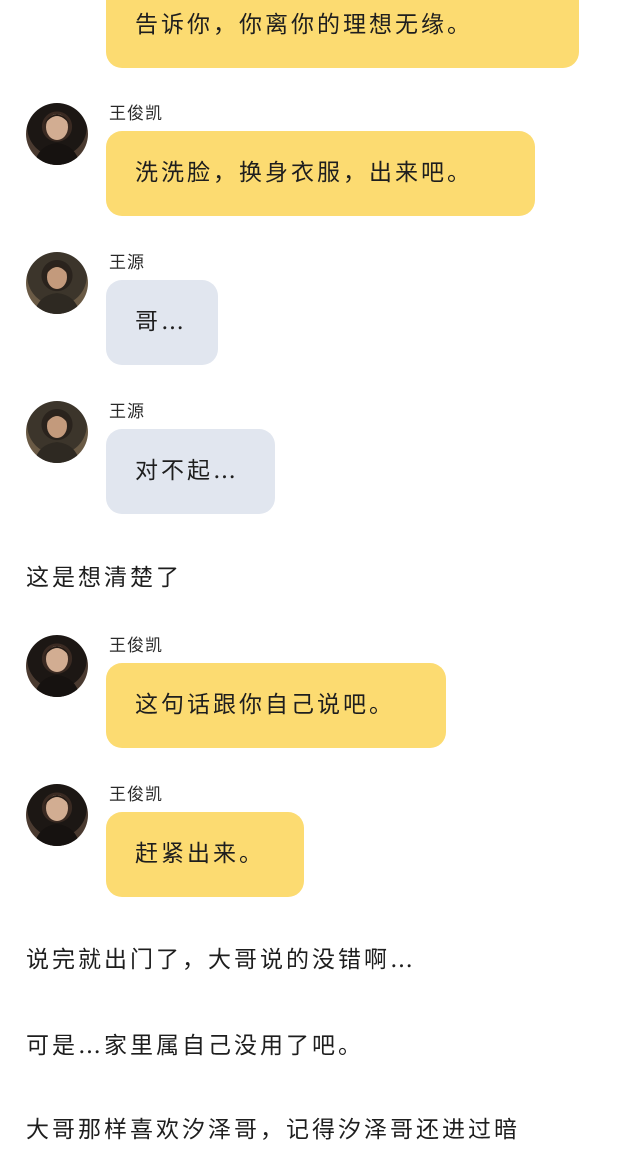  I want to click on narration-text: 大哥那样喜欢汐泽哥，记得汐泽哥还进过暗, so click(273, 1130).